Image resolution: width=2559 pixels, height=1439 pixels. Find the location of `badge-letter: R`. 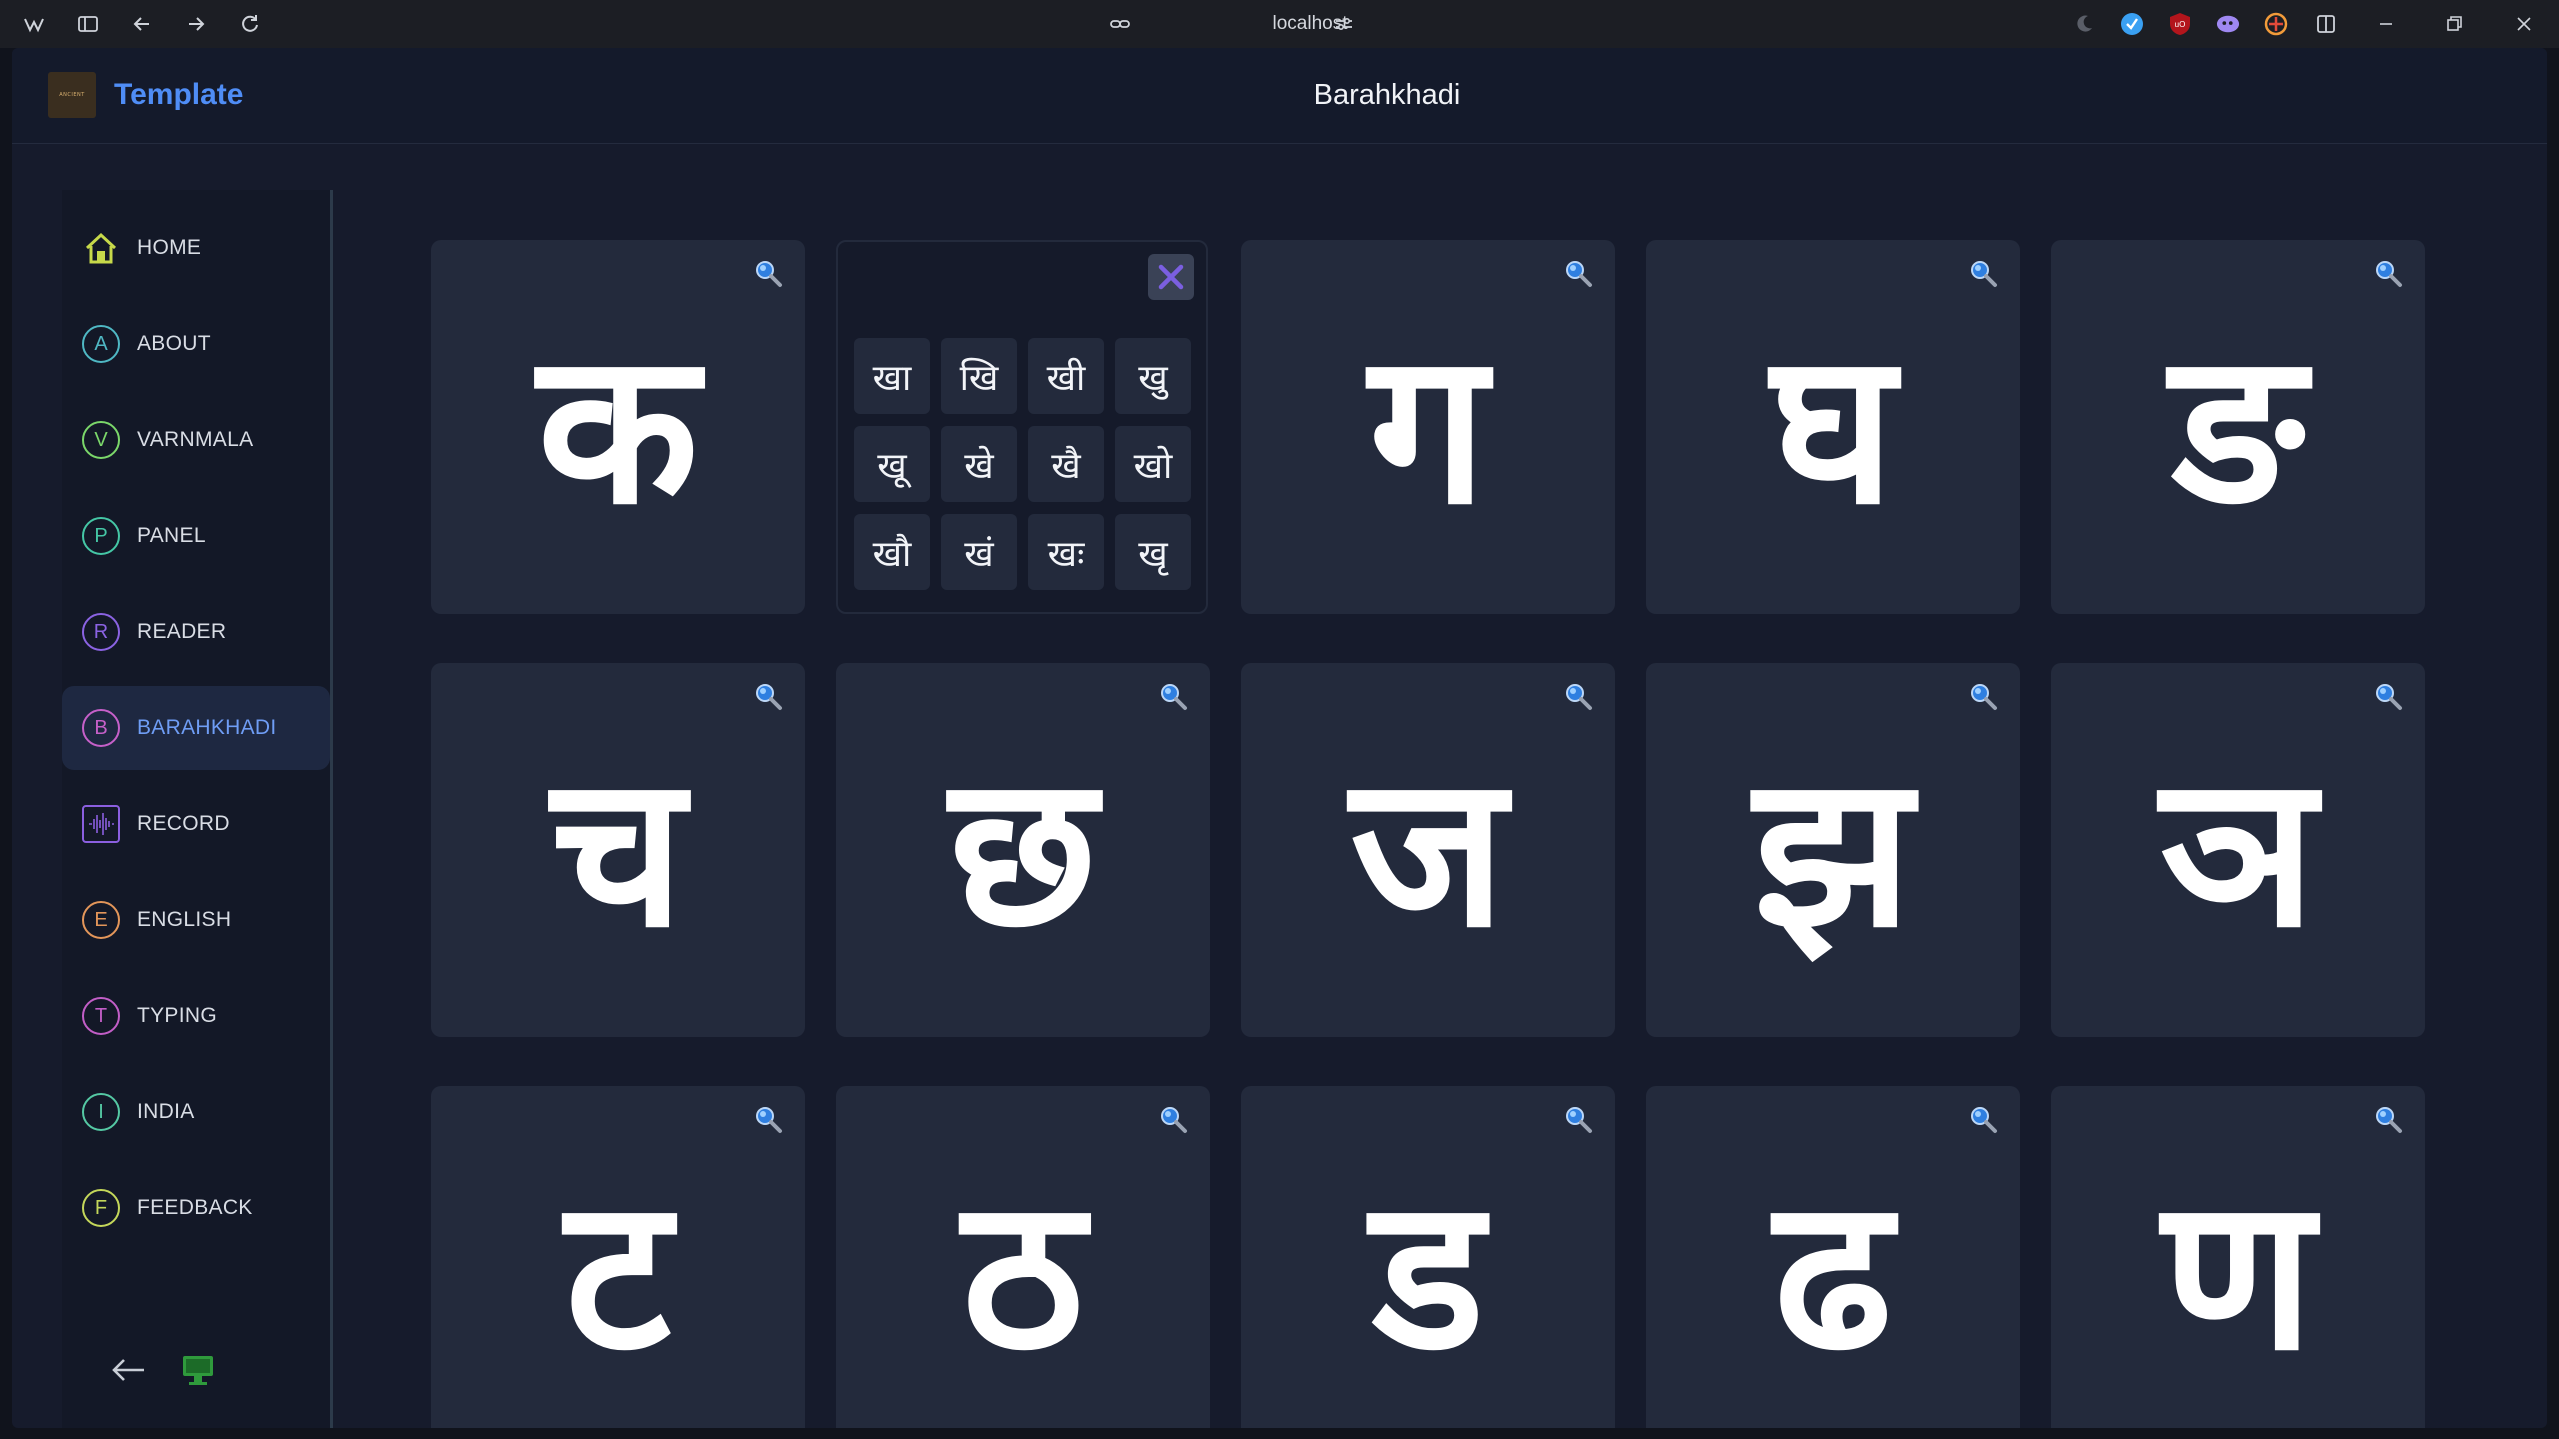

badge-letter: R is located at coordinates (101, 631).